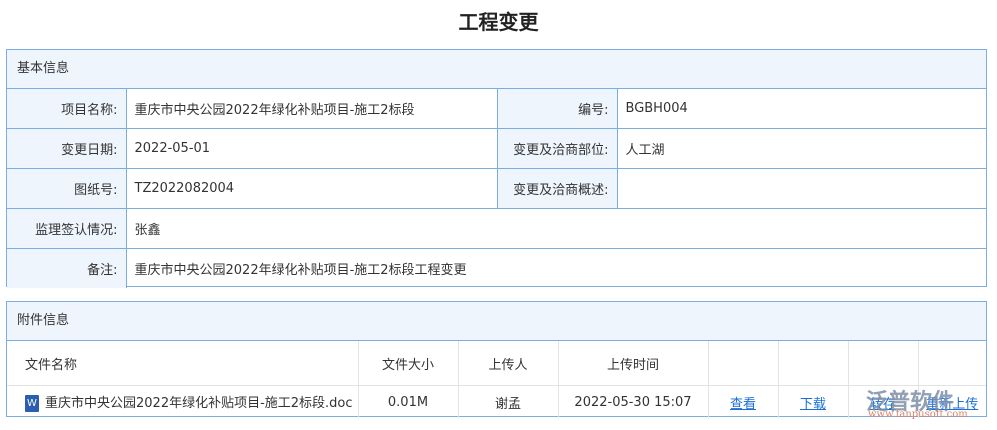  Describe the element at coordinates (407, 401) in the screenshot. I see `file-size: 0.01M` at that location.